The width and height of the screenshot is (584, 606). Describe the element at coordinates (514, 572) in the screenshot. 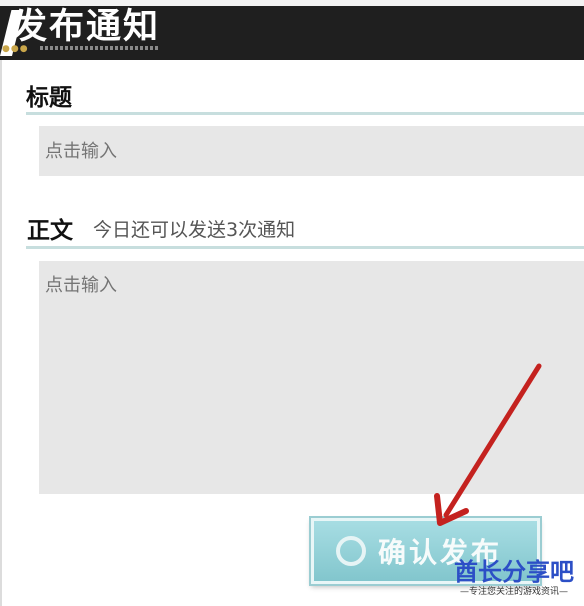

I see `watermark-title: 酋长分享吧` at that location.